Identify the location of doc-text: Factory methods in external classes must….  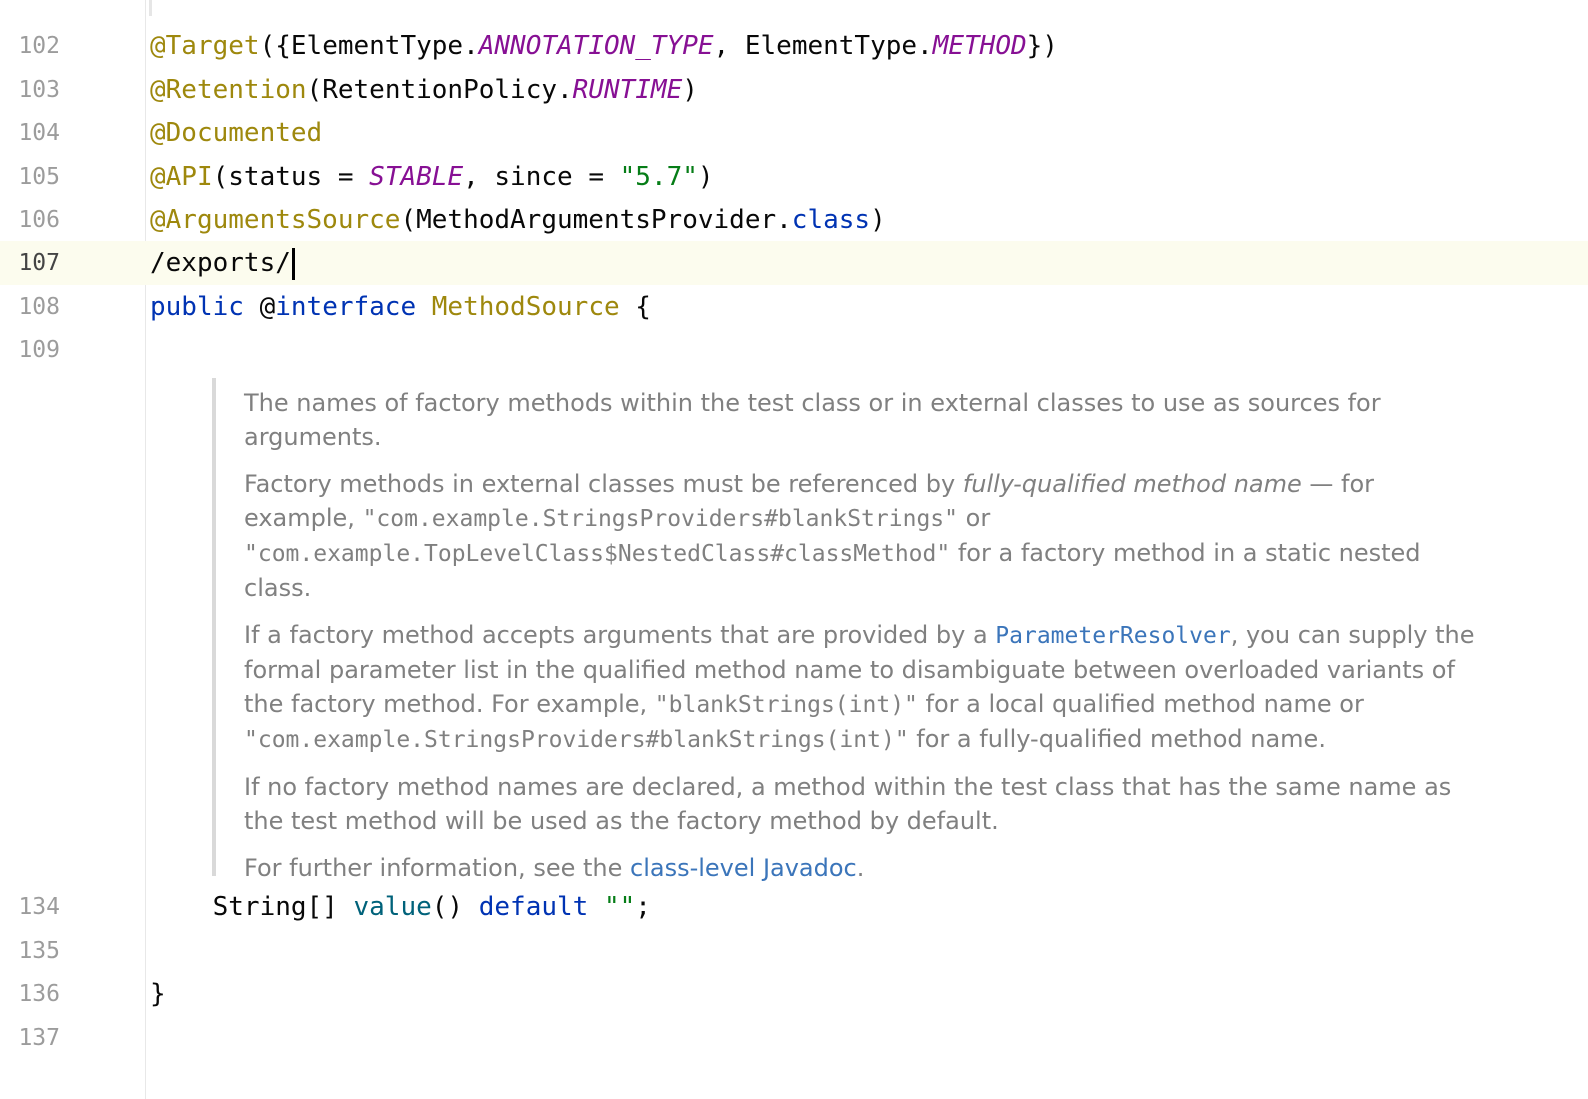
(603, 484).